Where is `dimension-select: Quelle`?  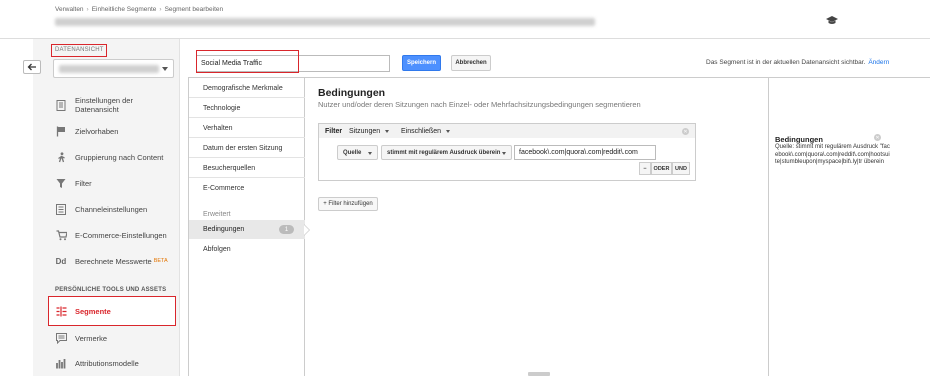 dimension-select: Quelle is located at coordinates (357, 152).